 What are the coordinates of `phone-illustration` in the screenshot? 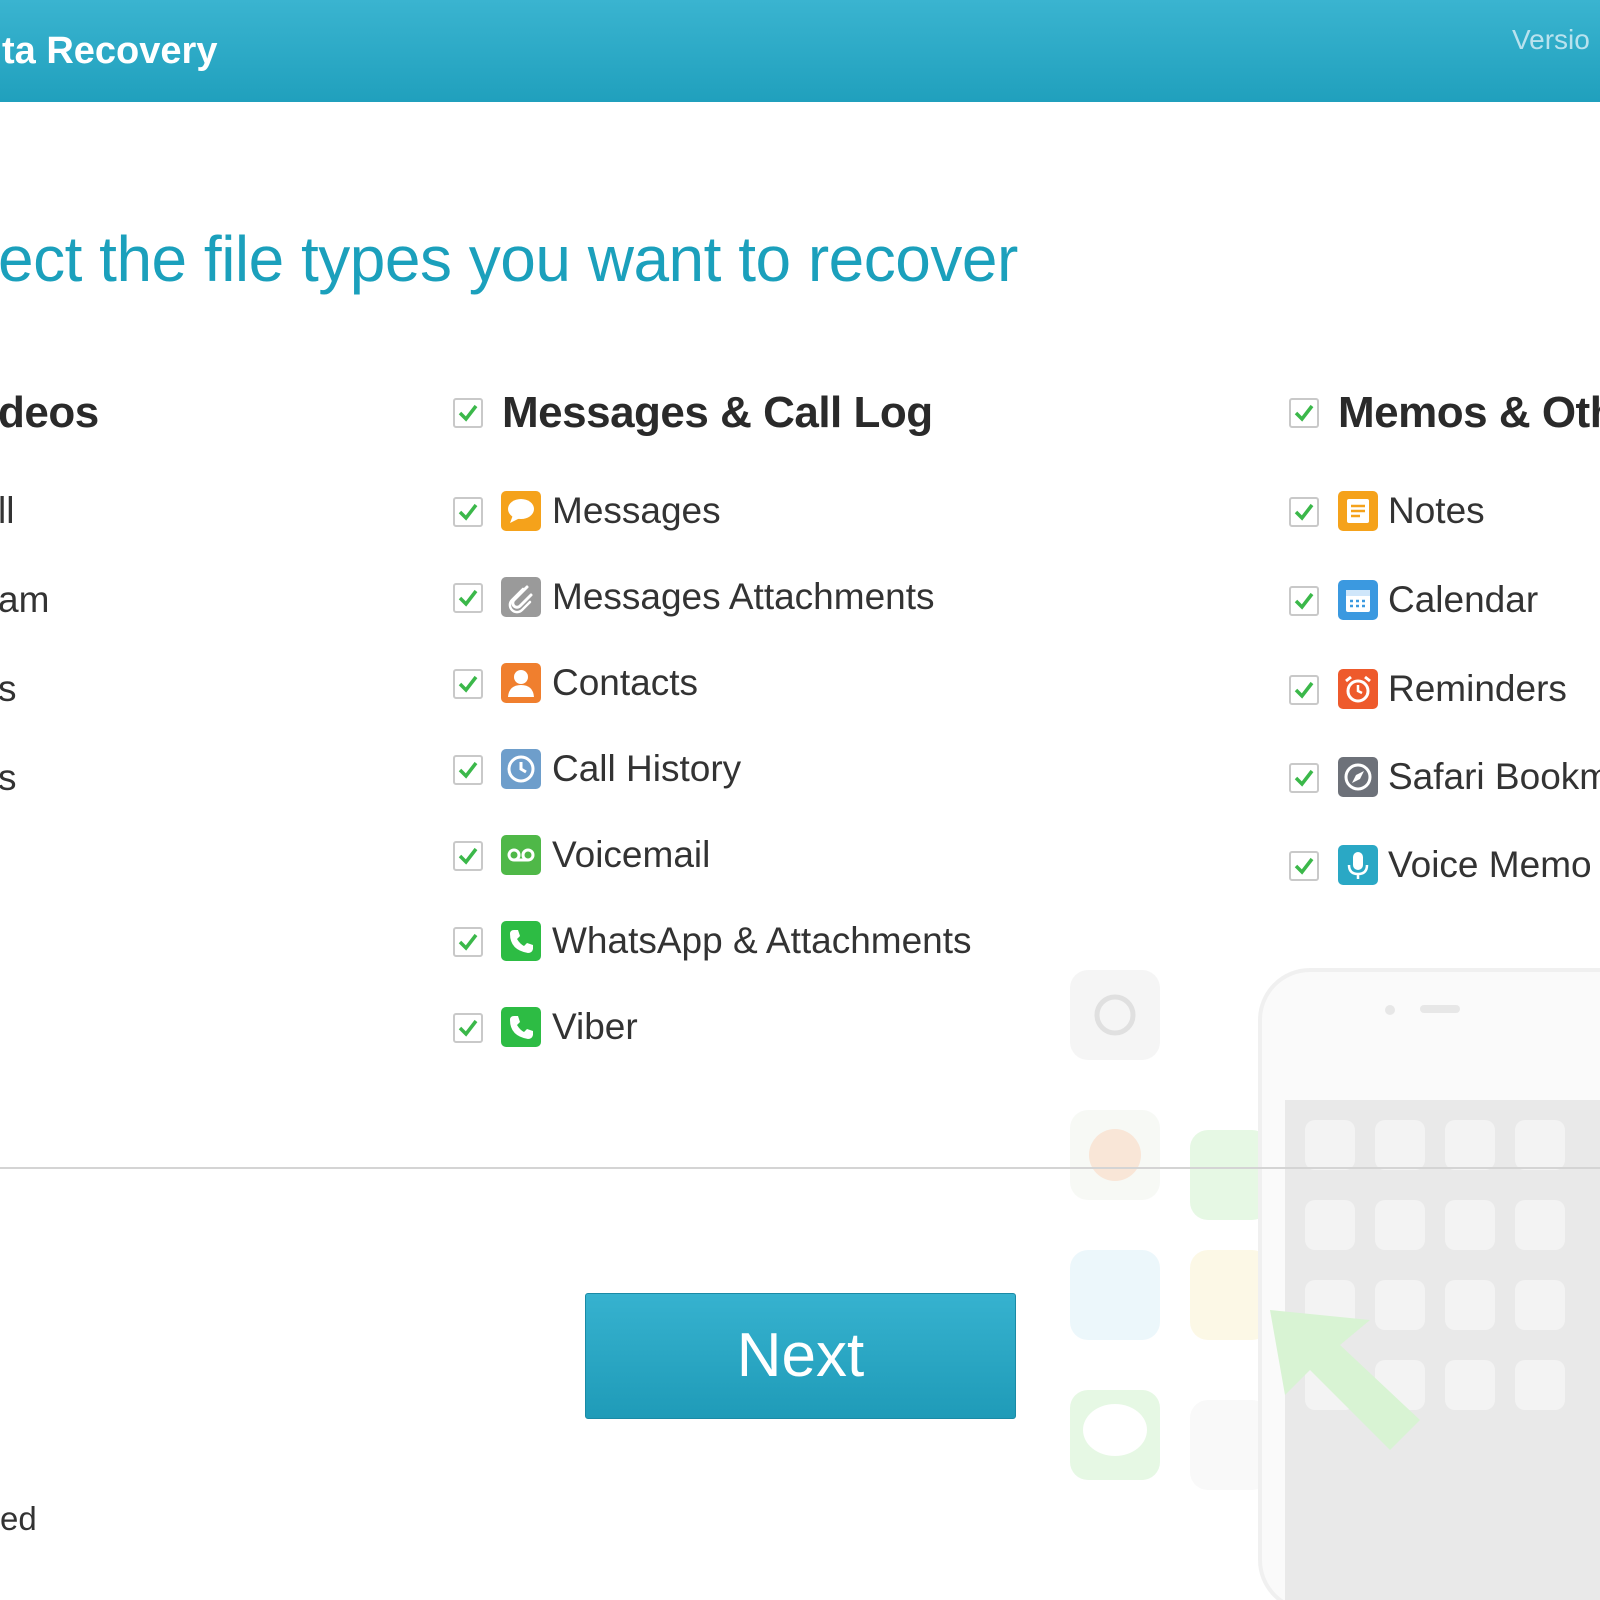 It's located at (1320, 1265).